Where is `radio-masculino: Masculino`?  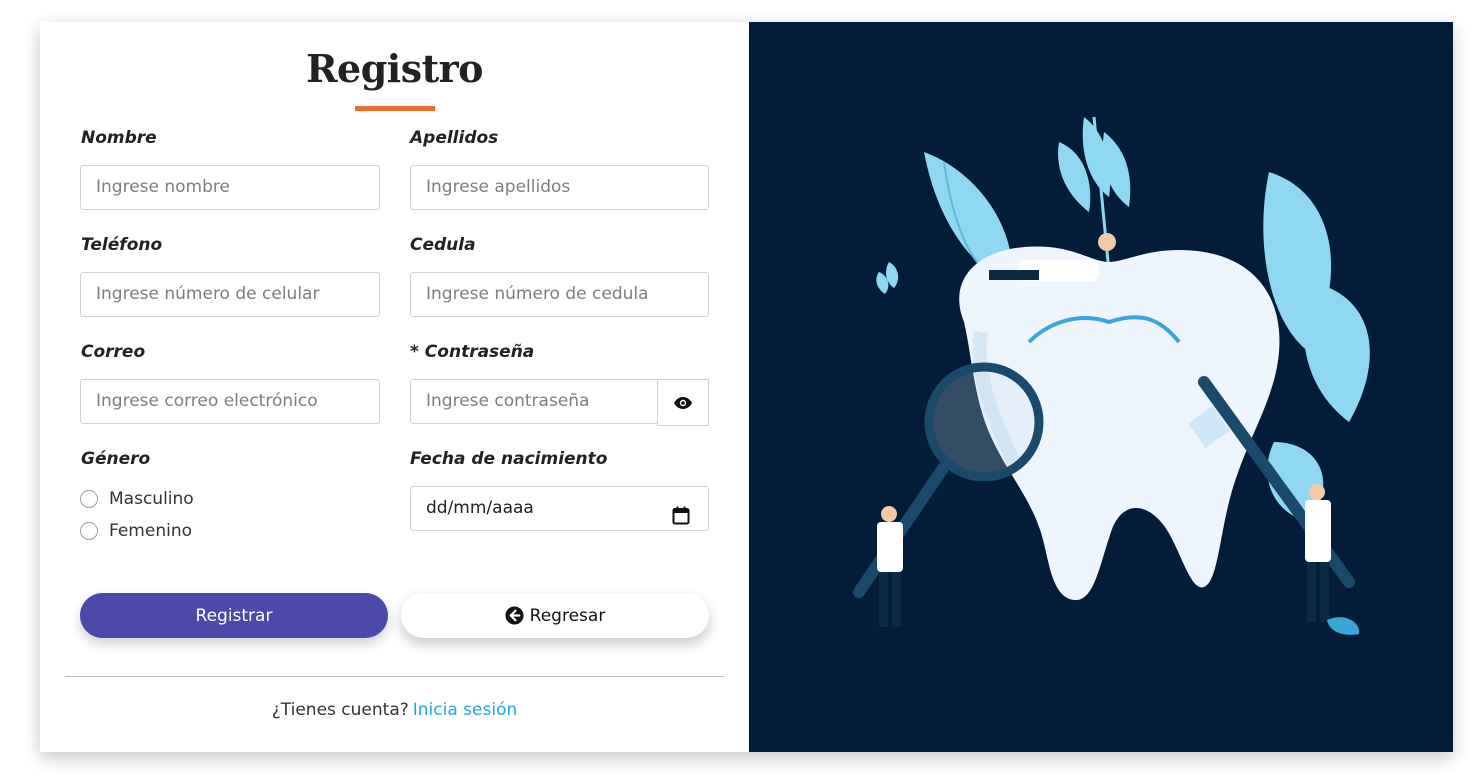
radio-masculino: Masculino is located at coordinates (137, 499).